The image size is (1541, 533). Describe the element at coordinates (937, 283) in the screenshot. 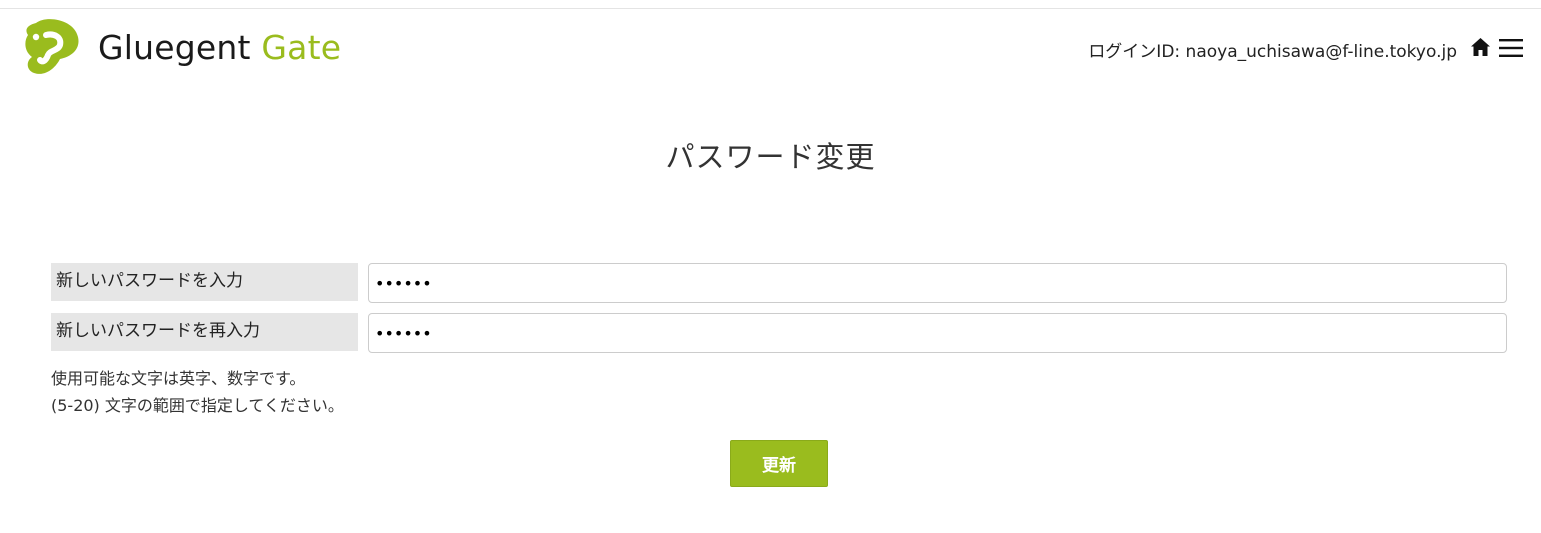

I see `new-password-input` at that location.